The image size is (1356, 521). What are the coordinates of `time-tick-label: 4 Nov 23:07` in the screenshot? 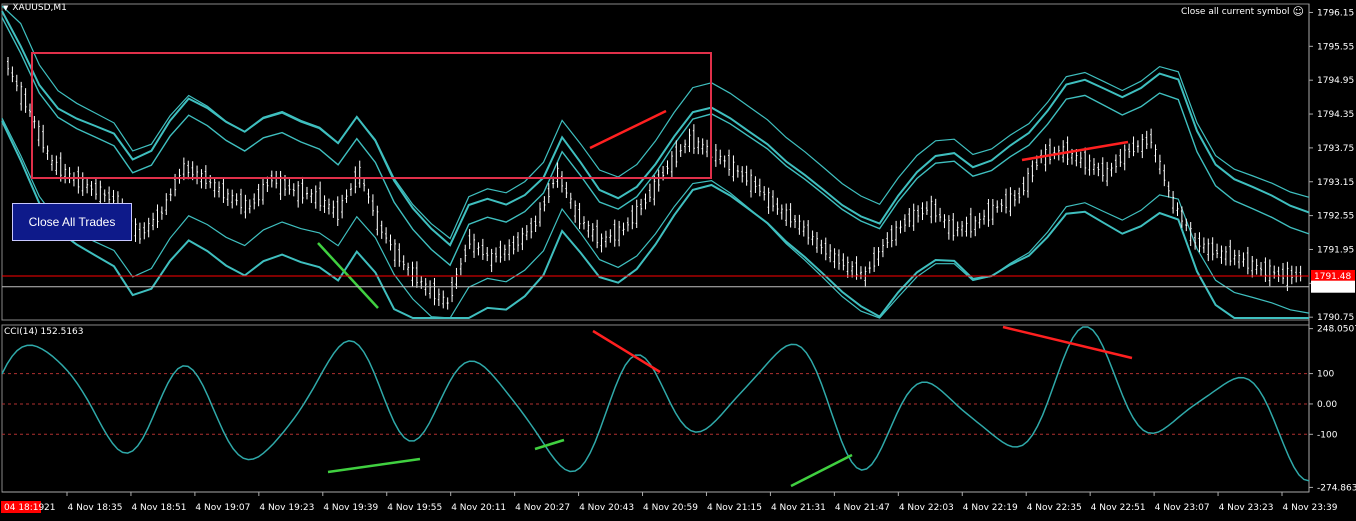 It's located at (1182, 508).